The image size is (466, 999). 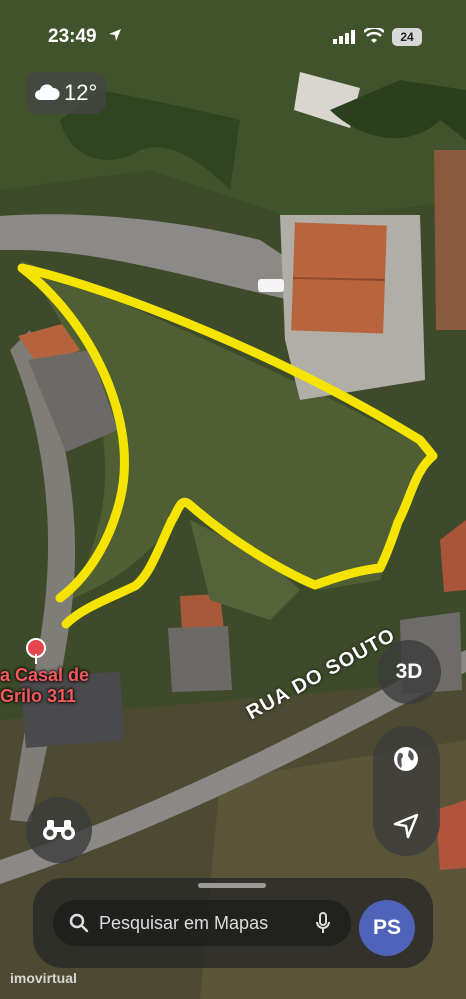 What do you see at coordinates (406, 759) in the screenshot?
I see `globe-icon` at bounding box center [406, 759].